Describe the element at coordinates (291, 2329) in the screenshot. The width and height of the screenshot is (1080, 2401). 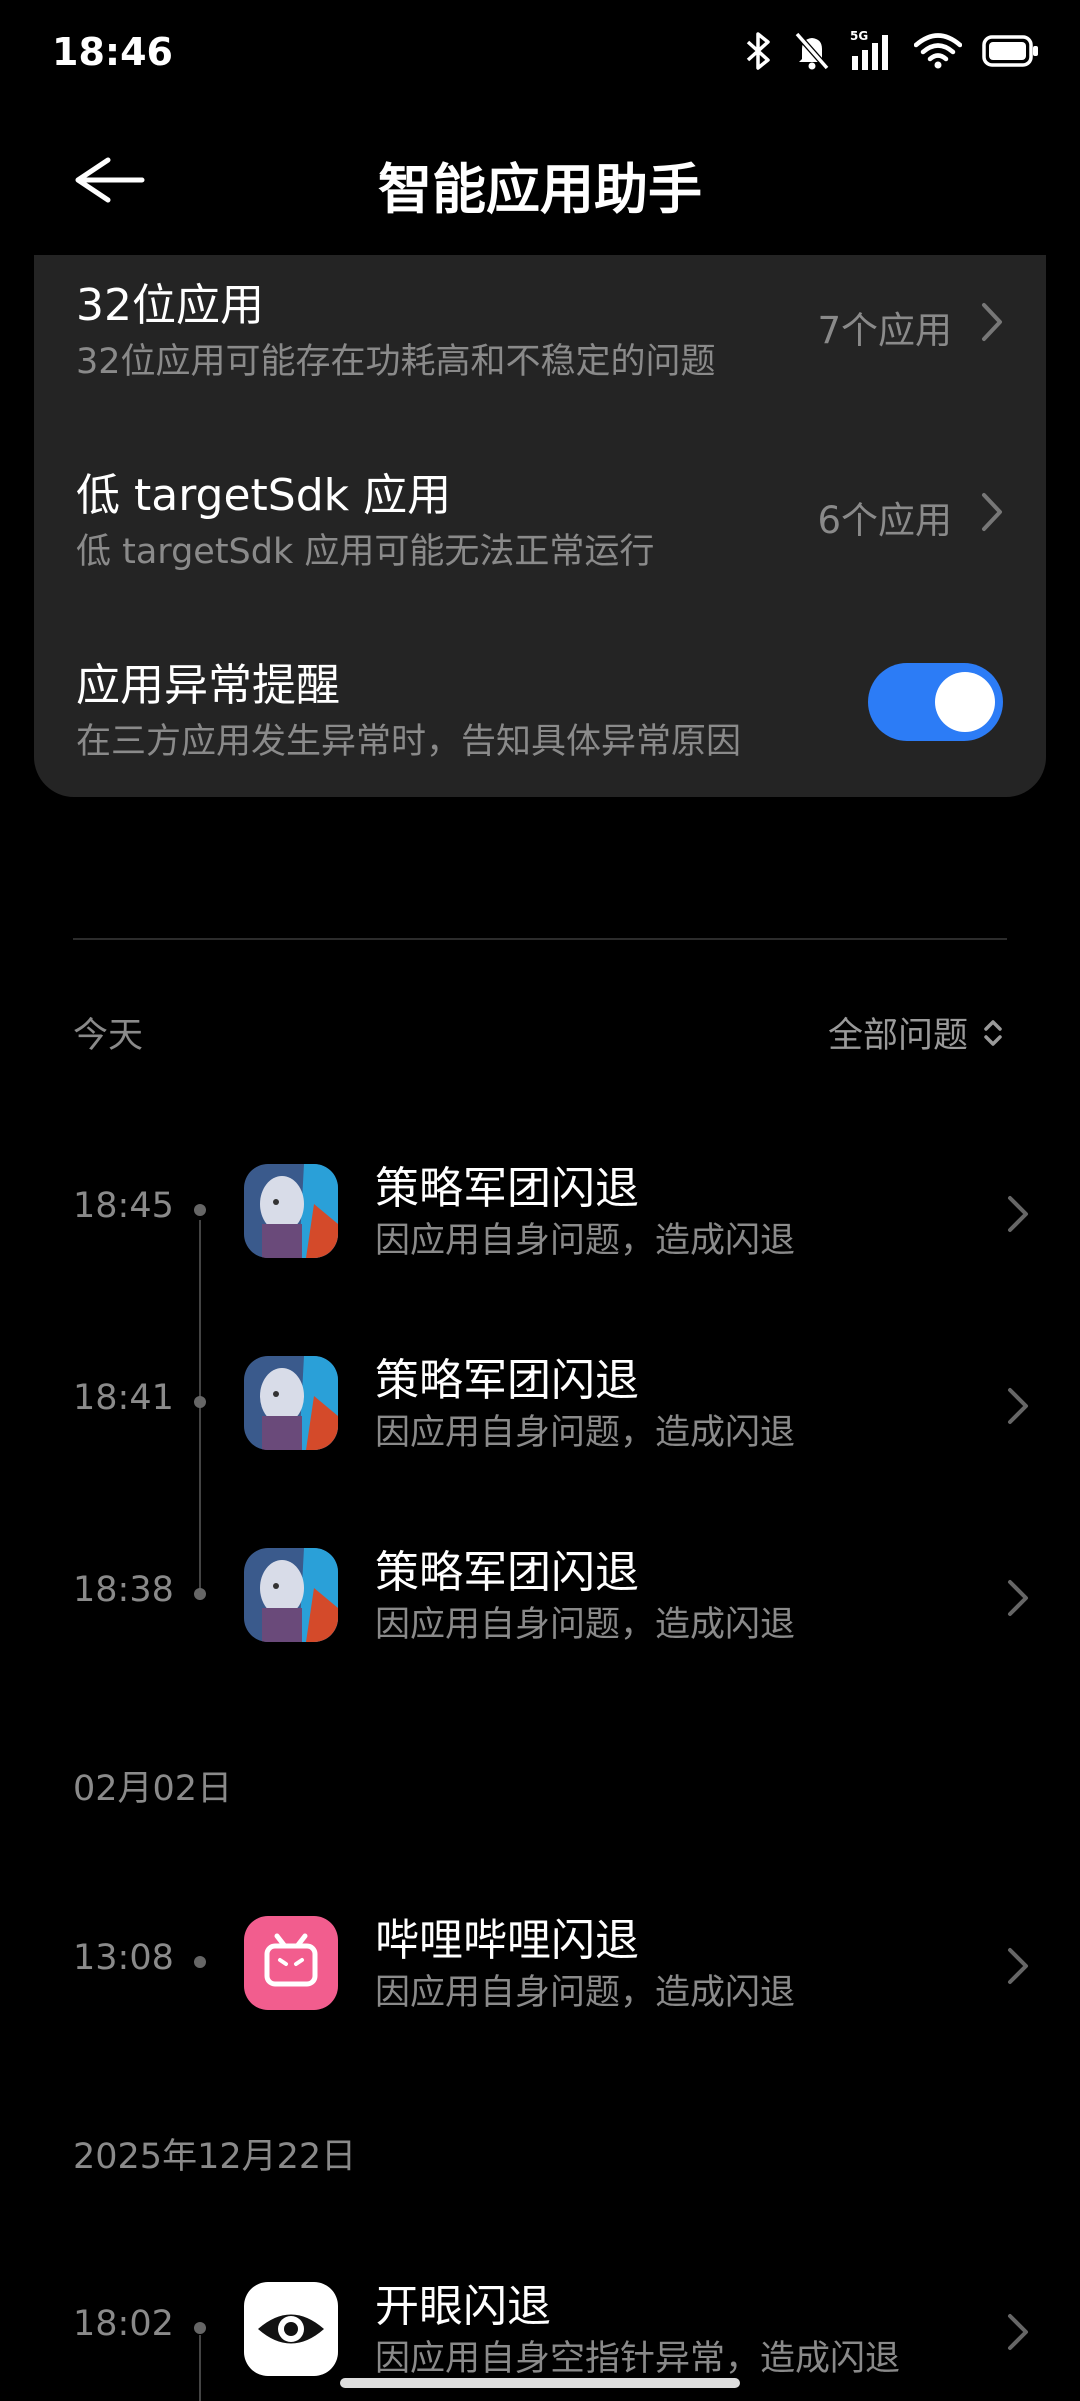
I see `kaiyan-app-icon` at that location.